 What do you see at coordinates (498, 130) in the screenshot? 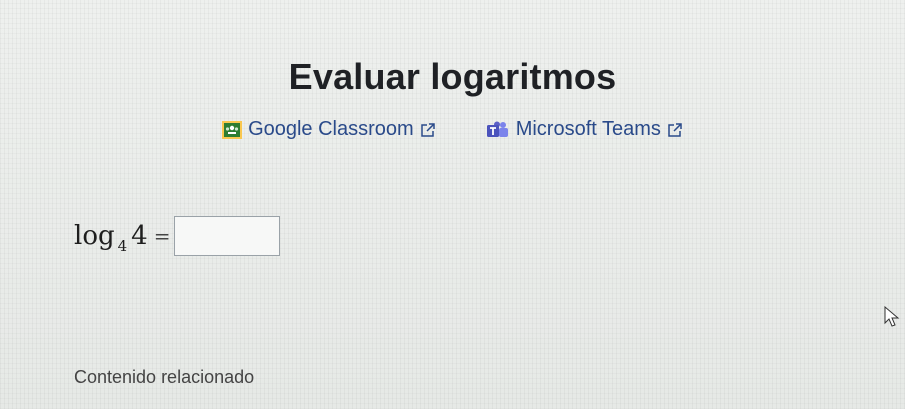
I see `microsoft-teams-icon` at bounding box center [498, 130].